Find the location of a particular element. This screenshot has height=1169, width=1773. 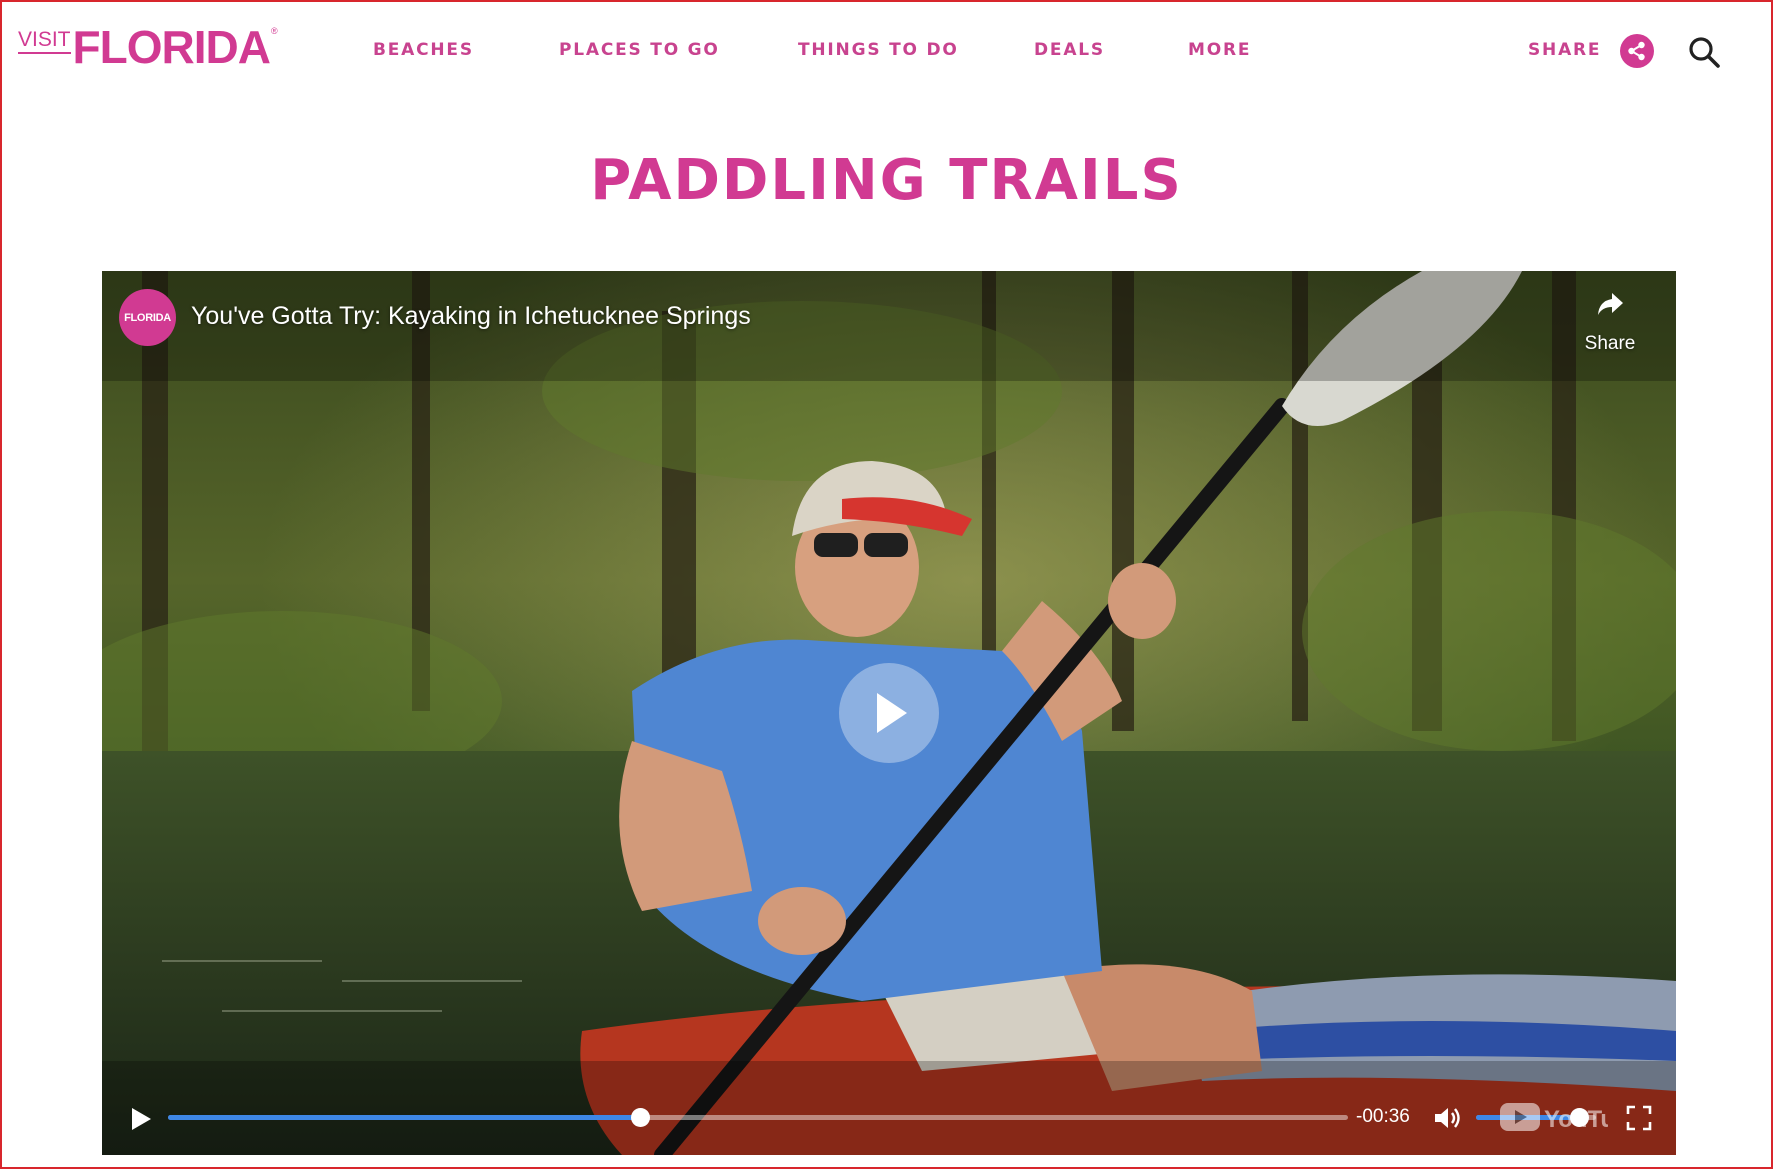

logo-florida-text: FLORIDA is located at coordinates (171, 47).